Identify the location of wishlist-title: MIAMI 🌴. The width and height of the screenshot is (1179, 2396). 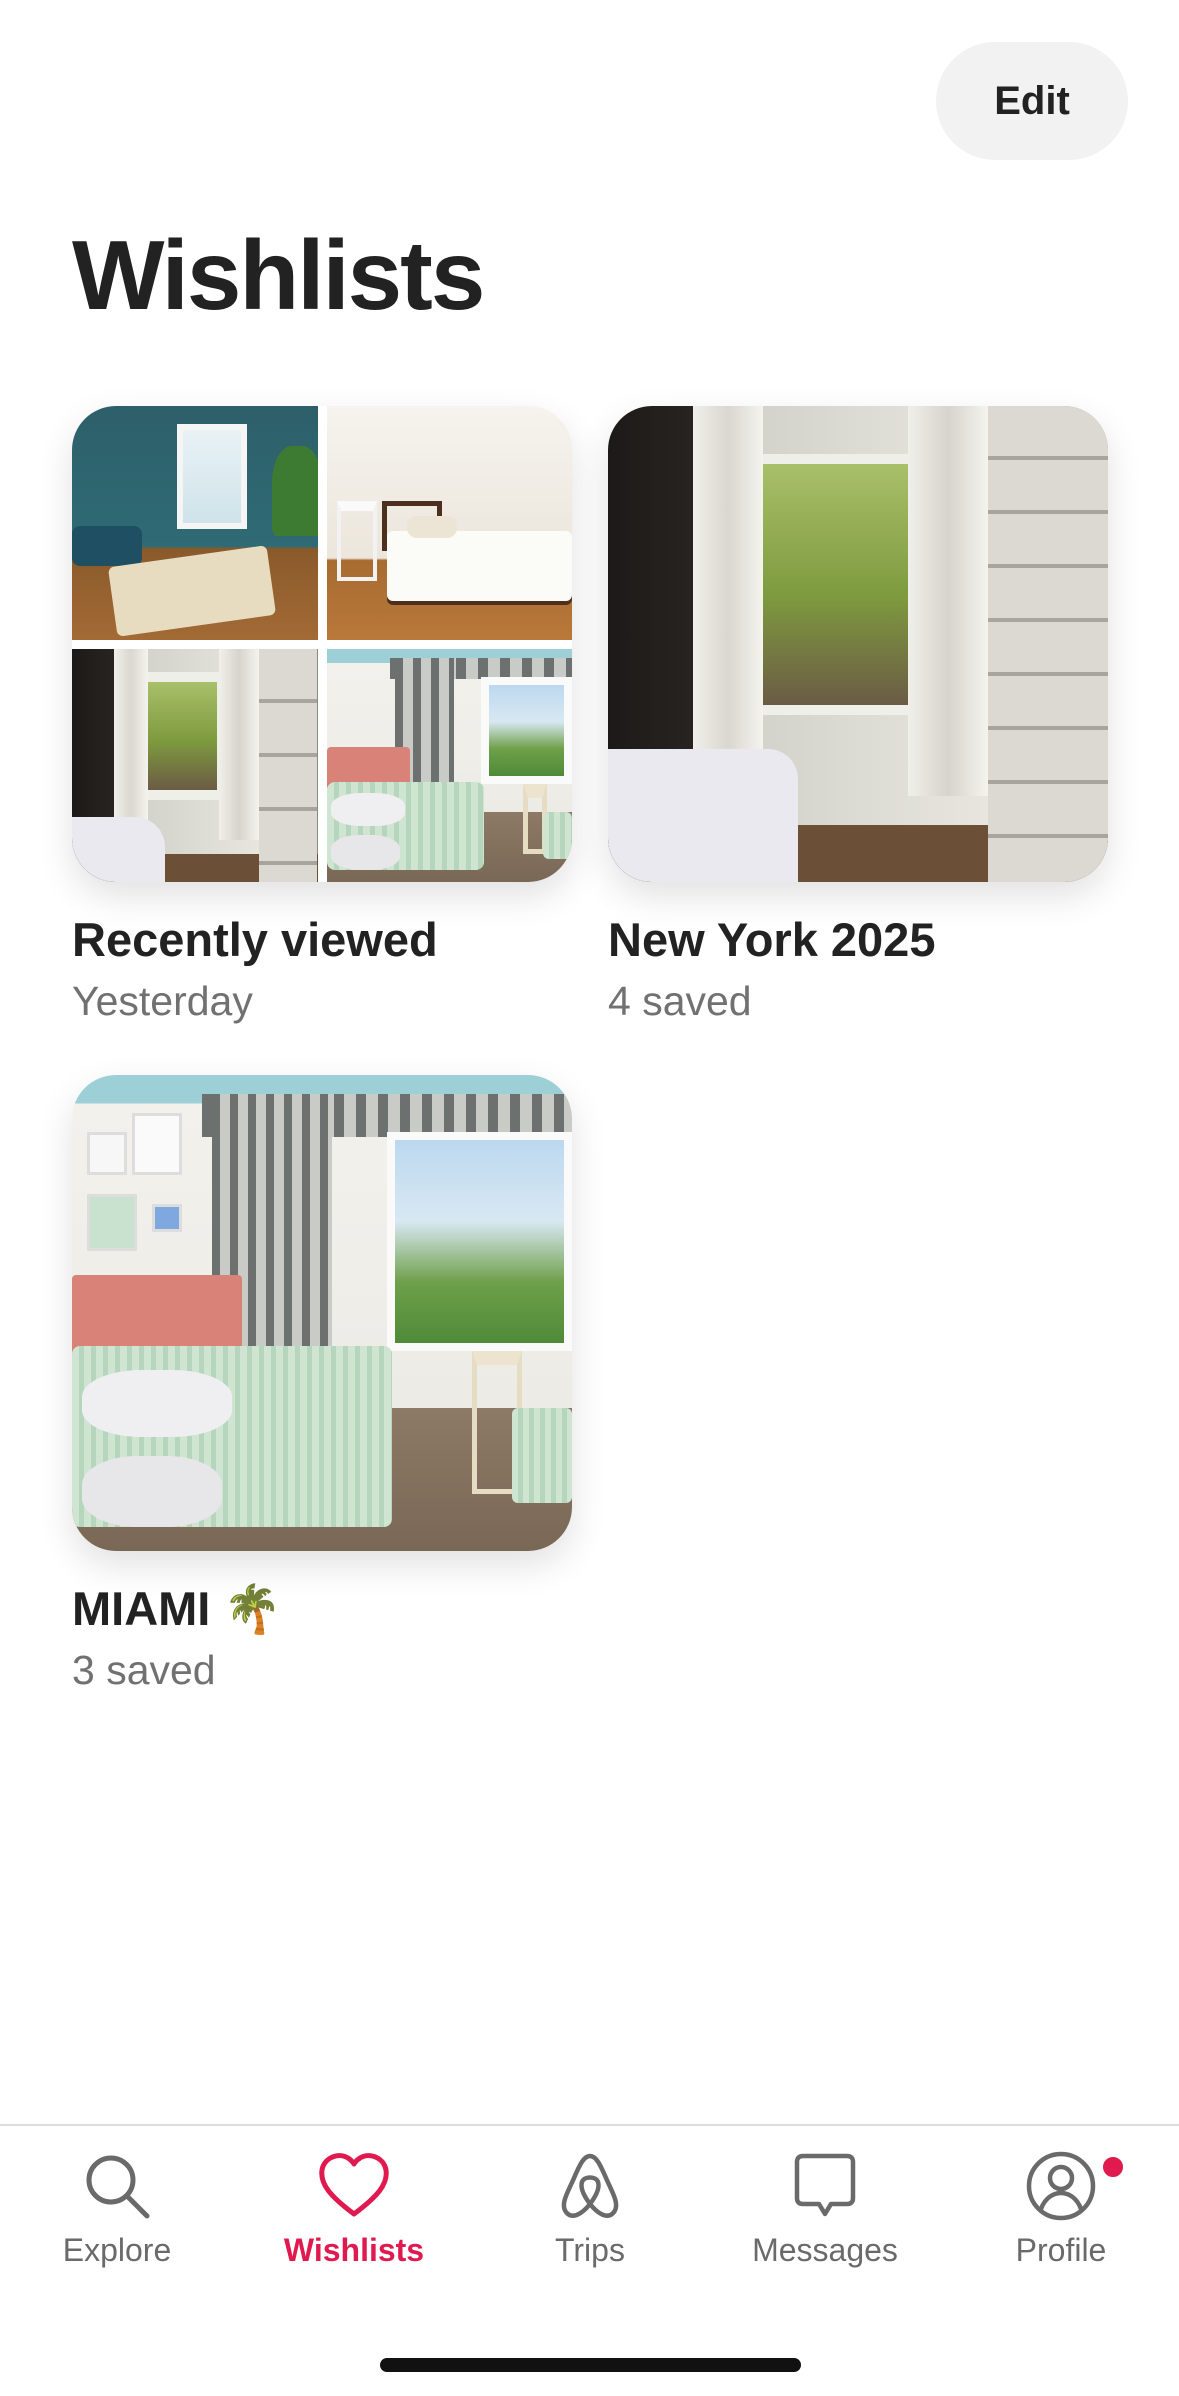
(177, 1608).